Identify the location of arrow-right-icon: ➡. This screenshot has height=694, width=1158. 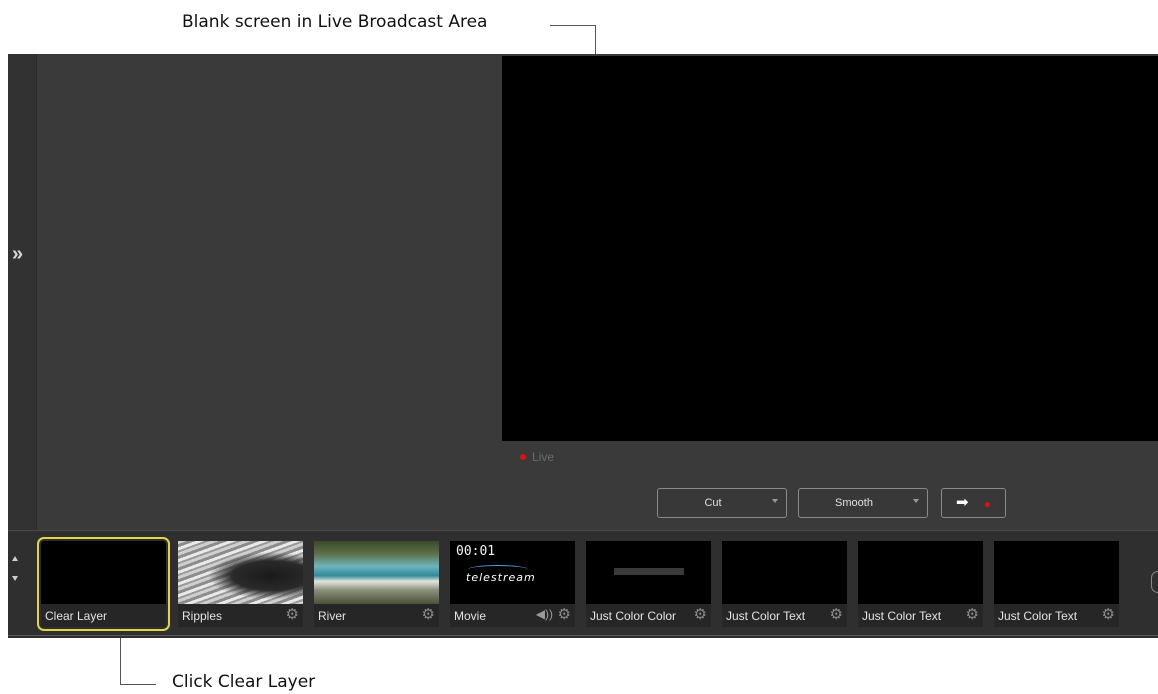
(962, 502).